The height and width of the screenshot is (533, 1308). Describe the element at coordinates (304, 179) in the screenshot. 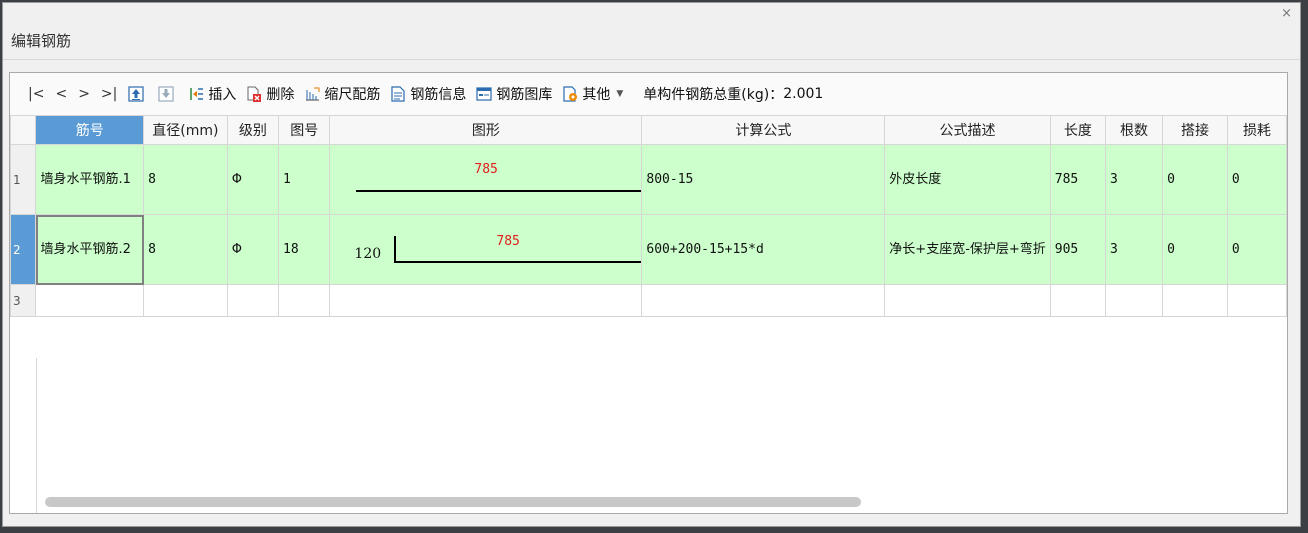

I see `cell-shape-no: 1` at that location.